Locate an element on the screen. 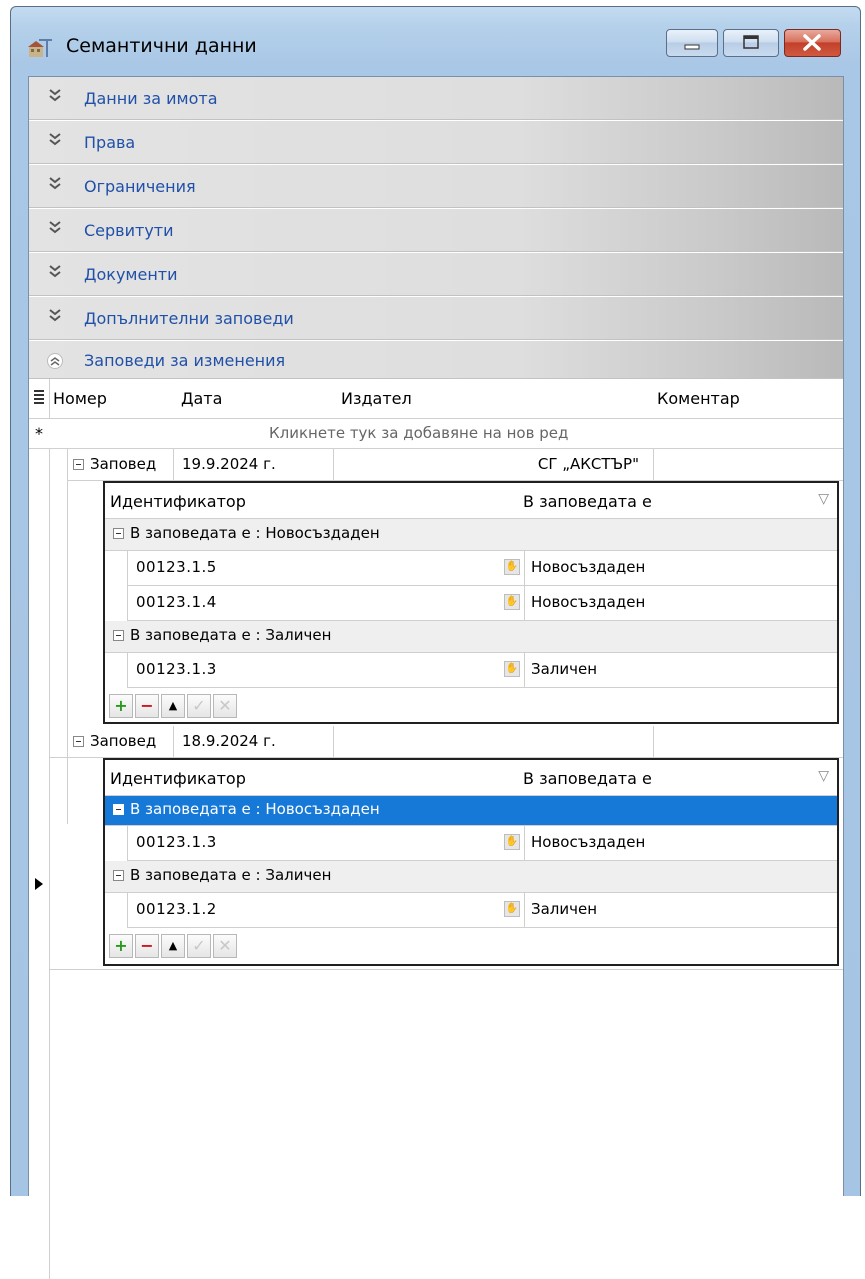  section-label: Документи is located at coordinates (131, 274).